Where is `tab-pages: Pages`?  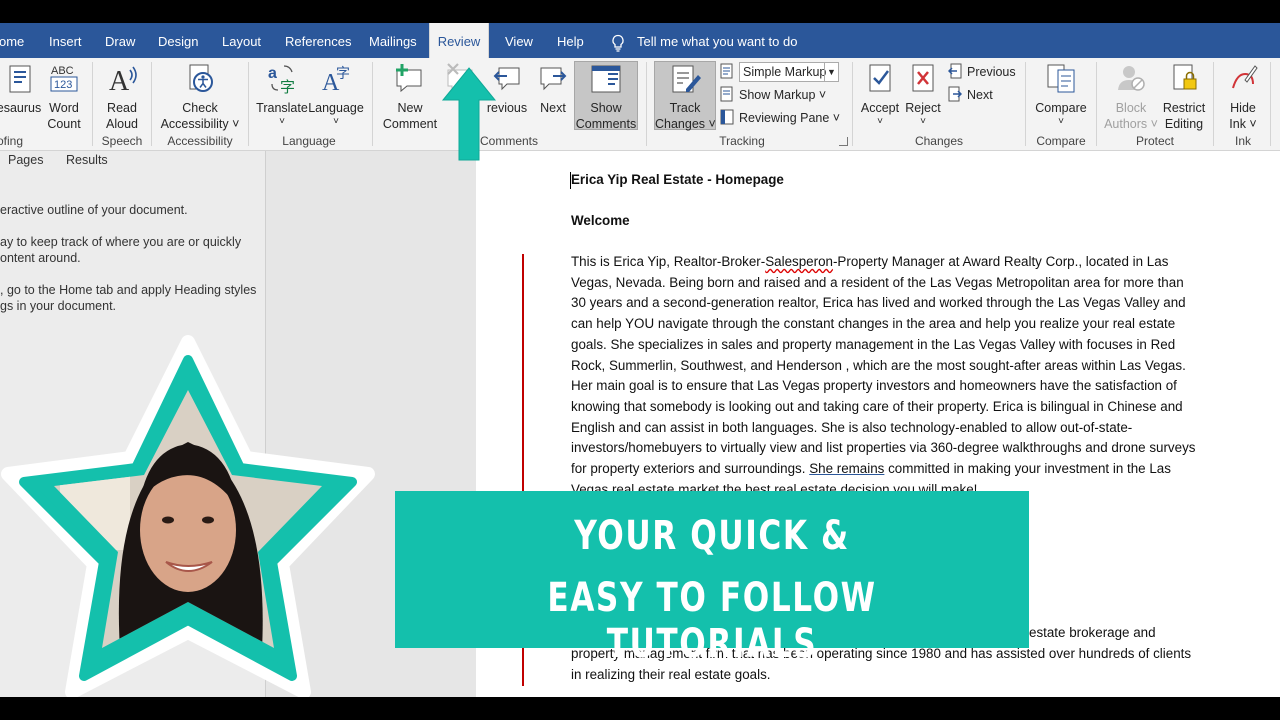 tab-pages: Pages is located at coordinates (25, 160).